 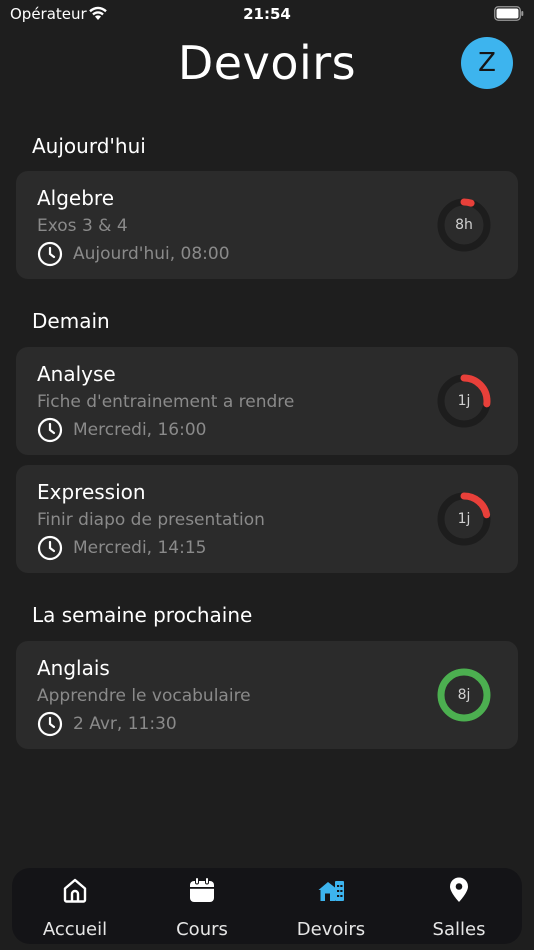 What do you see at coordinates (76, 374) in the screenshot?
I see `homework-title: Analyse` at bounding box center [76, 374].